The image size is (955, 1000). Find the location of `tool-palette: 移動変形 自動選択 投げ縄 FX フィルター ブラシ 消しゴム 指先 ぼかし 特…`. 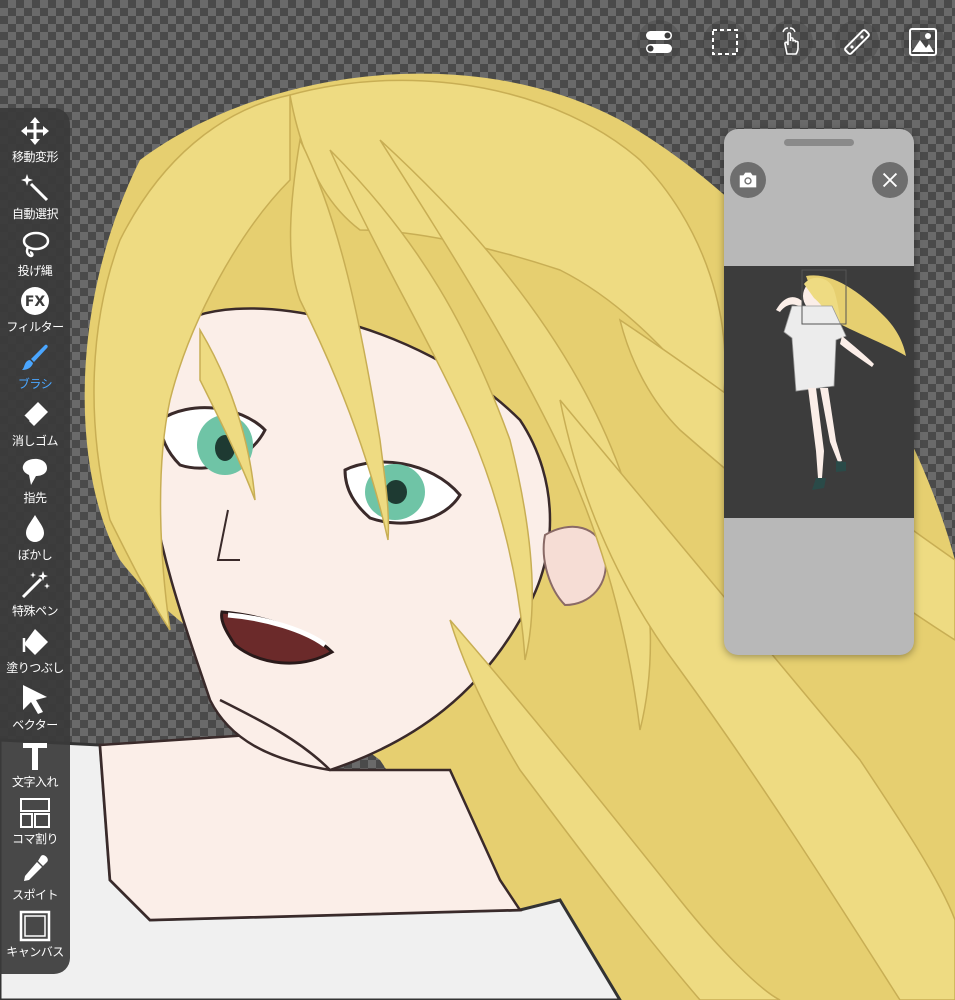

tool-palette: 移動変形 自動選択 投げ縄 FX フィルター ブラシ 消しゴム 指先 ぼかし 特… is located at coordinates (35, 541).